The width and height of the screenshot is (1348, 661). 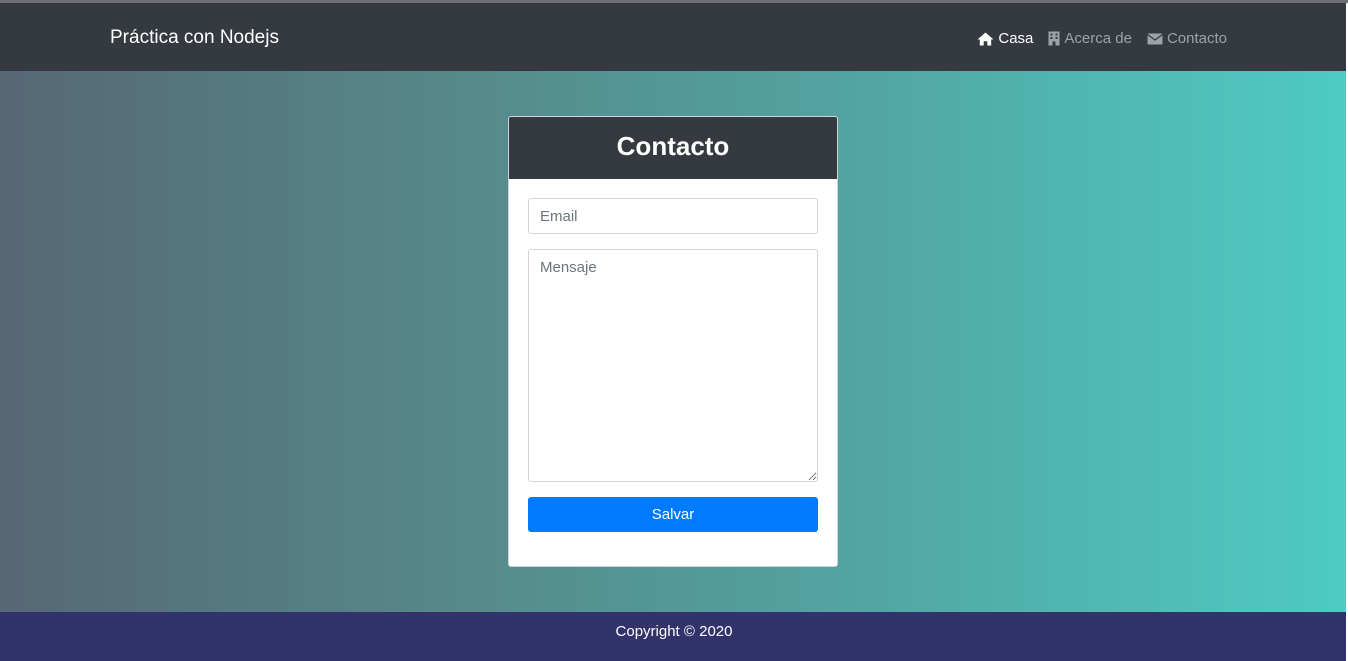 What do you see at coordinates (673, 365) in the screenshot?
I see `message-field` at bounding box center [673, 365].